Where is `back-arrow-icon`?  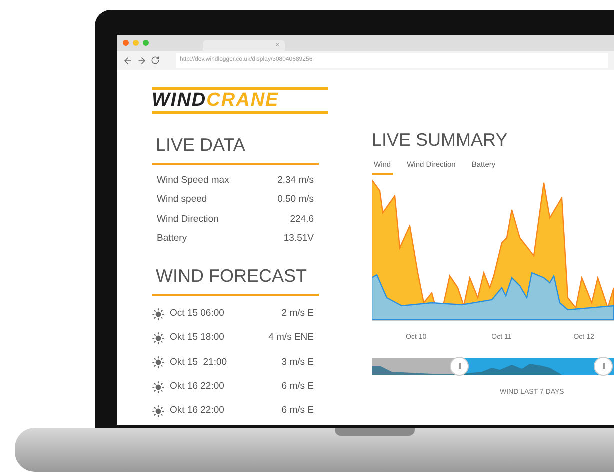 back-arrow-icon is located at coordinates (128, 61).